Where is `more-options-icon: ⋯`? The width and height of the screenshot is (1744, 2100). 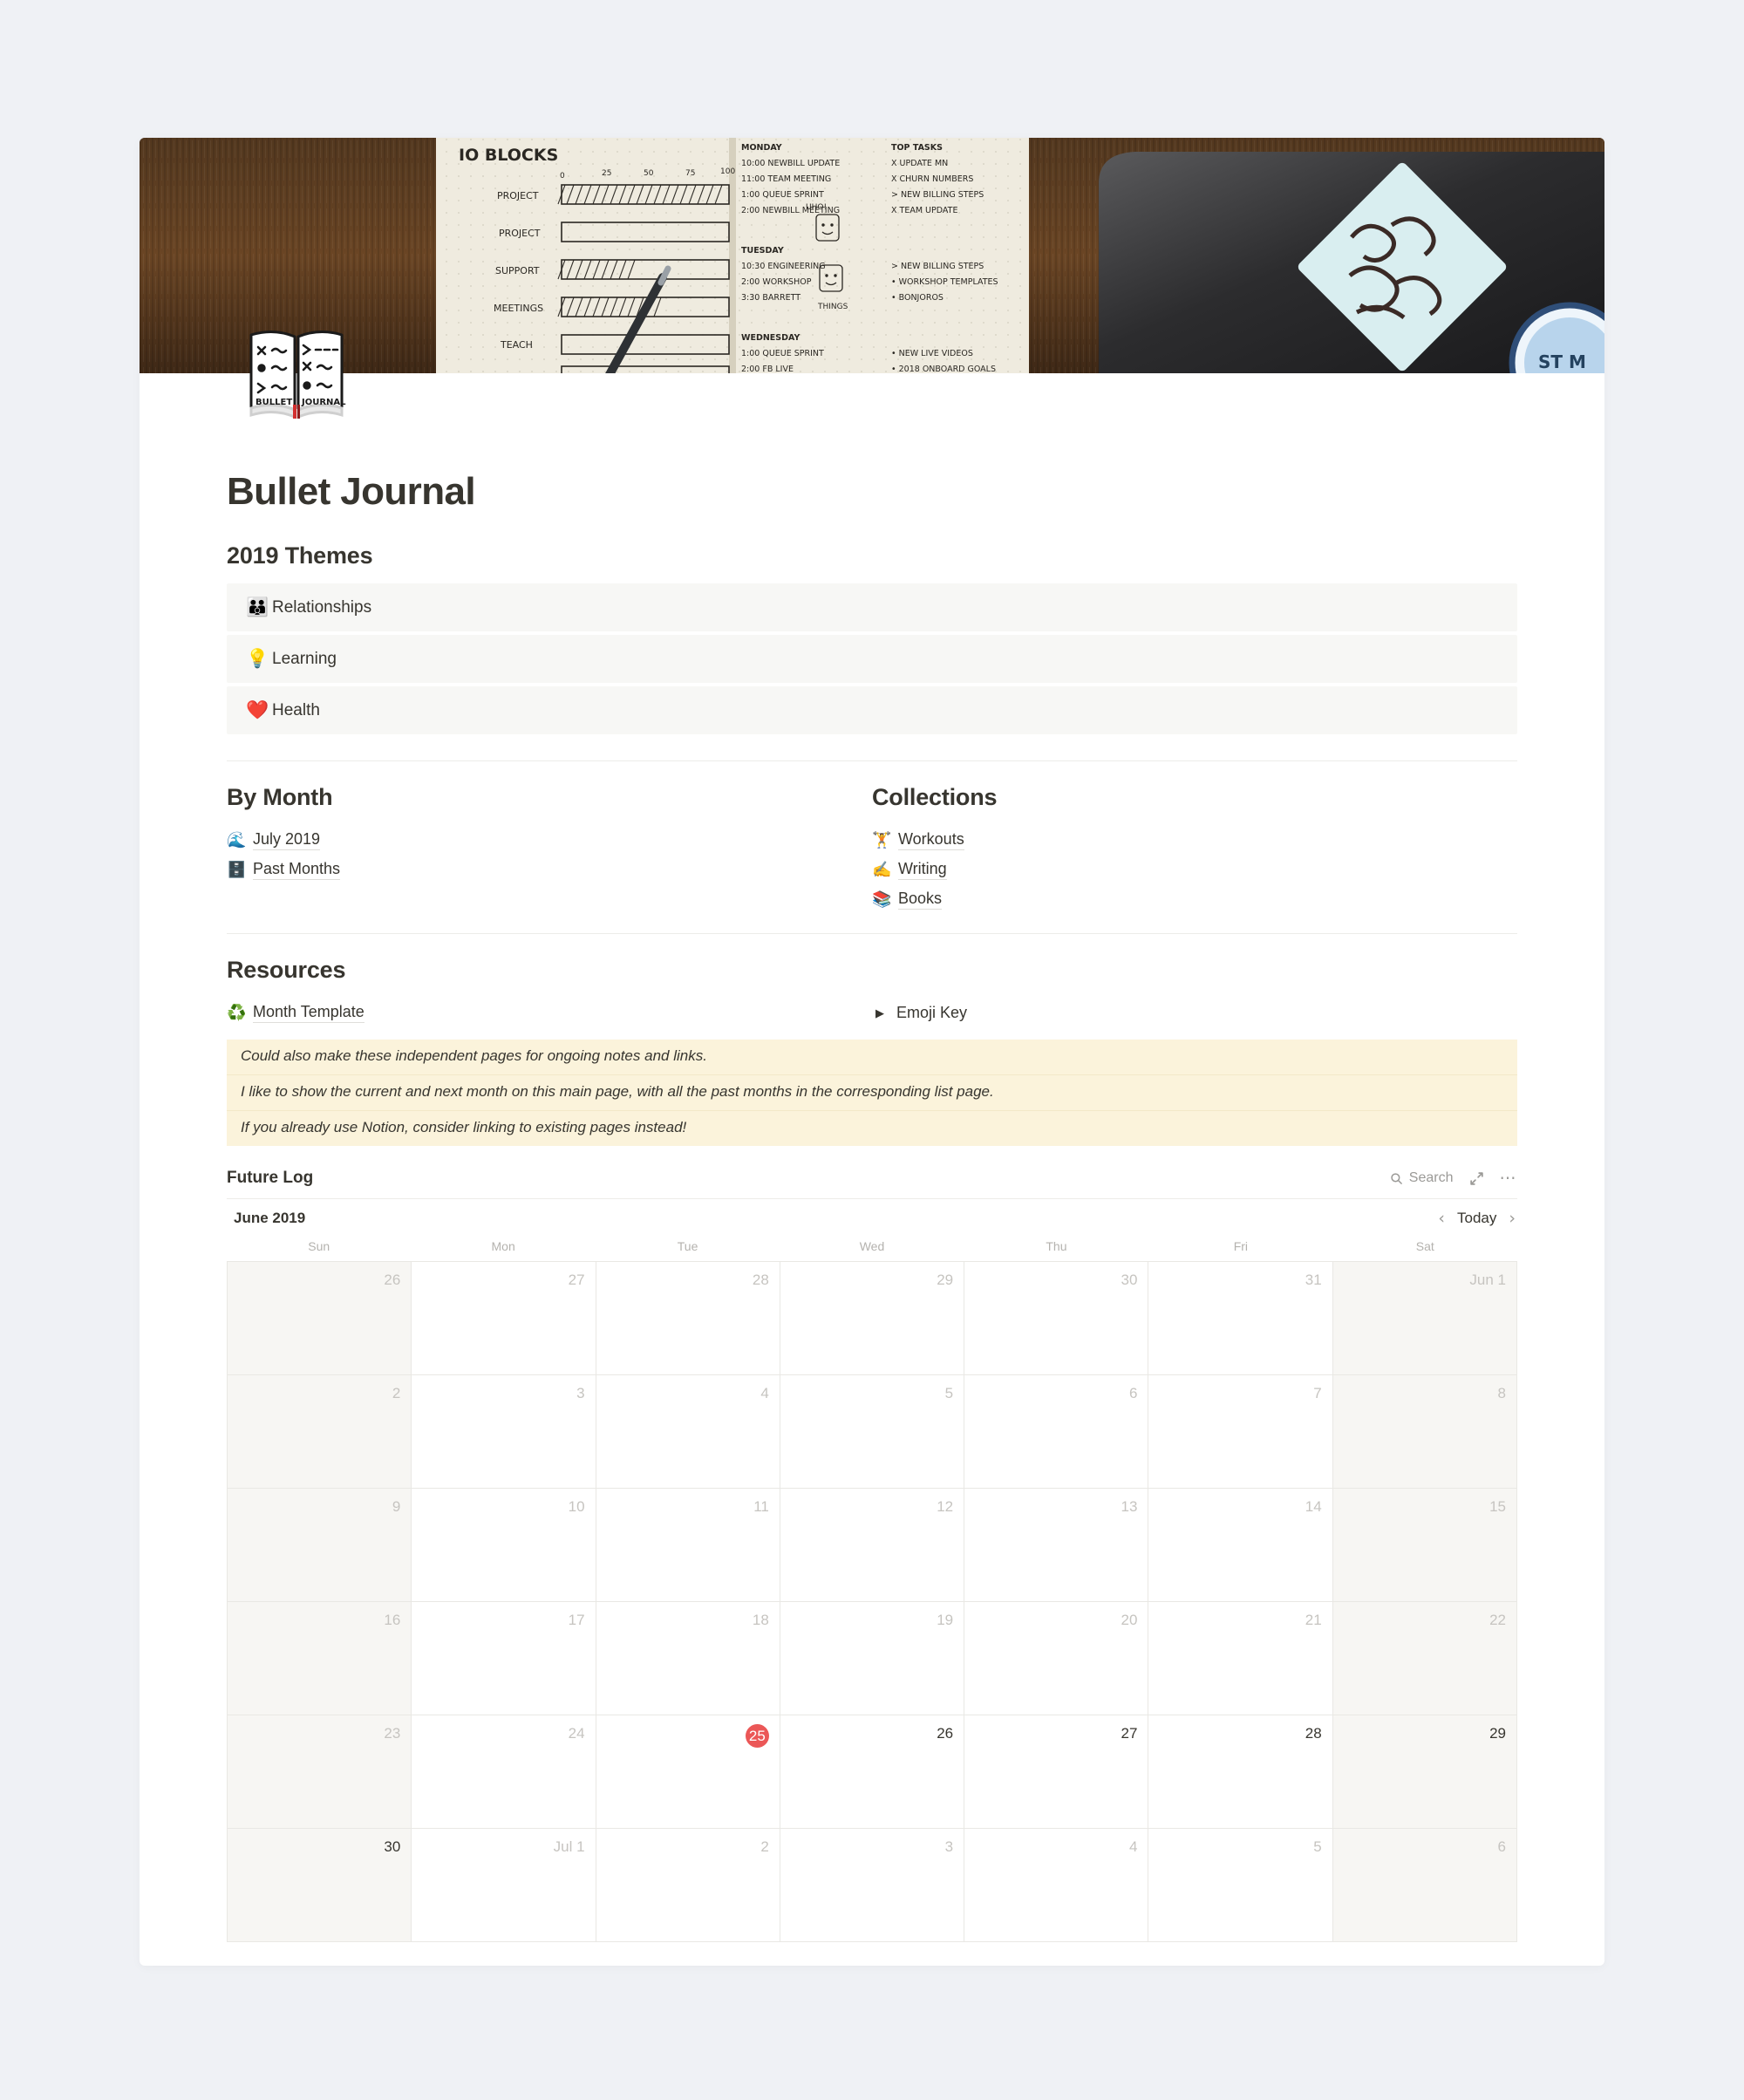
more-options-icon: ⋯ is located at coordinates (1509, 1178).